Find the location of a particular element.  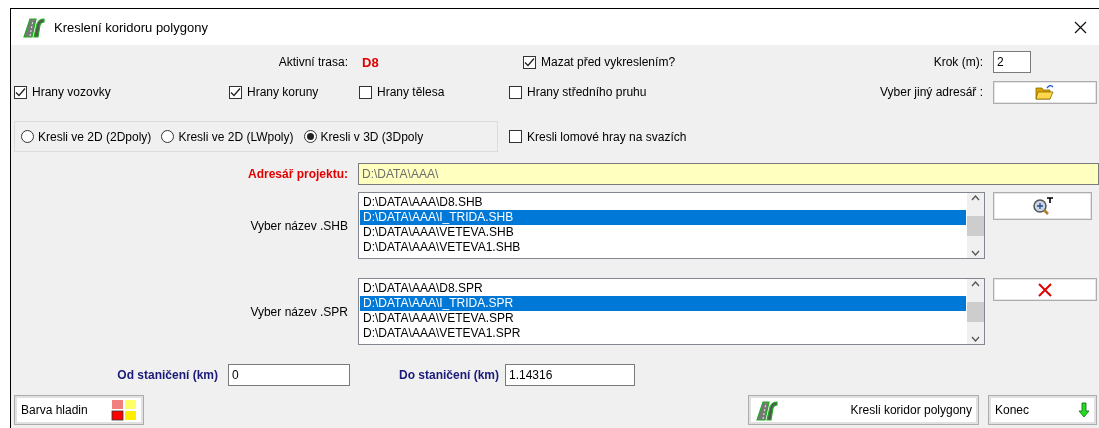

checkbox: Hrany vozovky is located at coordinates (62, 92).